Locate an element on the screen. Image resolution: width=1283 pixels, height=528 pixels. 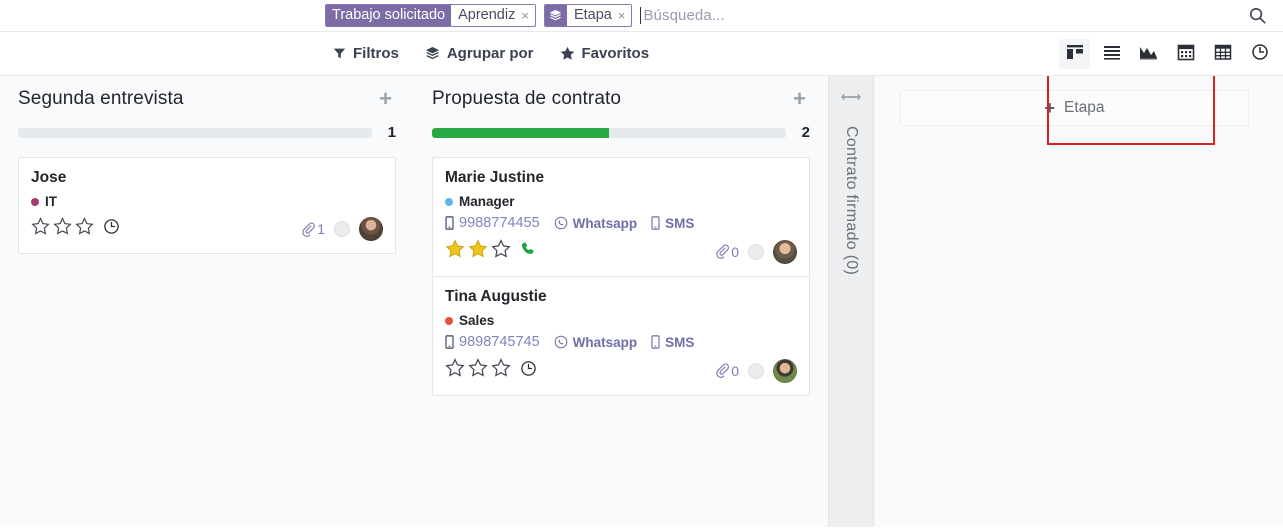
filters-label: Filtros is located at coordinates (376, 53).